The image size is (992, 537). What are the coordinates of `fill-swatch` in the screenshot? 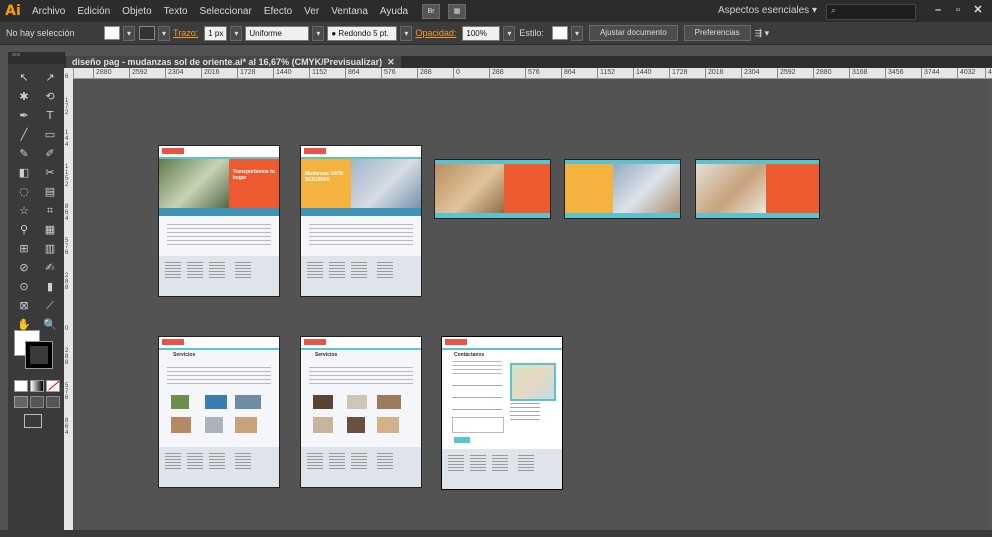 It's located at (112, 33).